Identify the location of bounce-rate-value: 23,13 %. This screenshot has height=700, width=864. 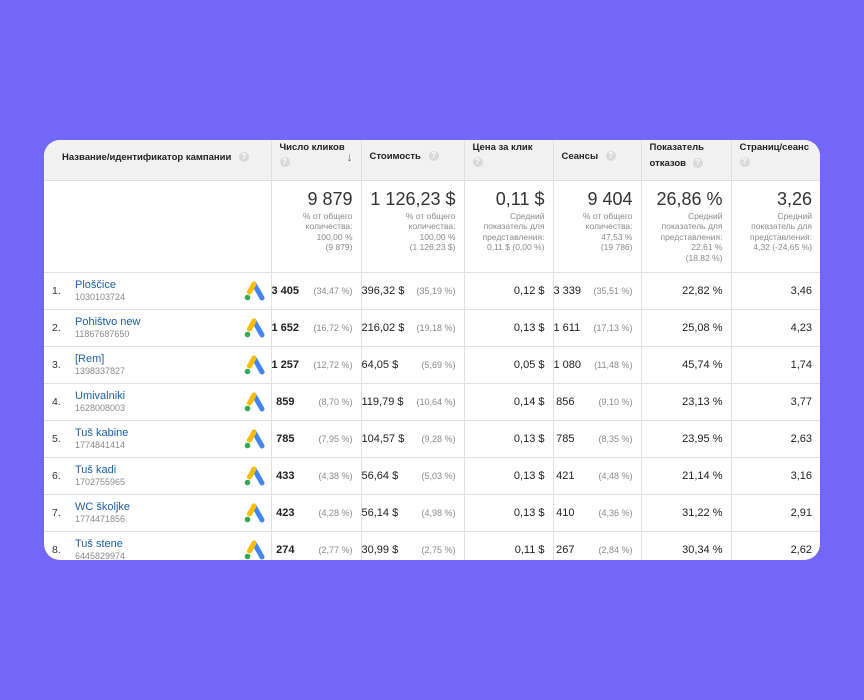
(702, 401).